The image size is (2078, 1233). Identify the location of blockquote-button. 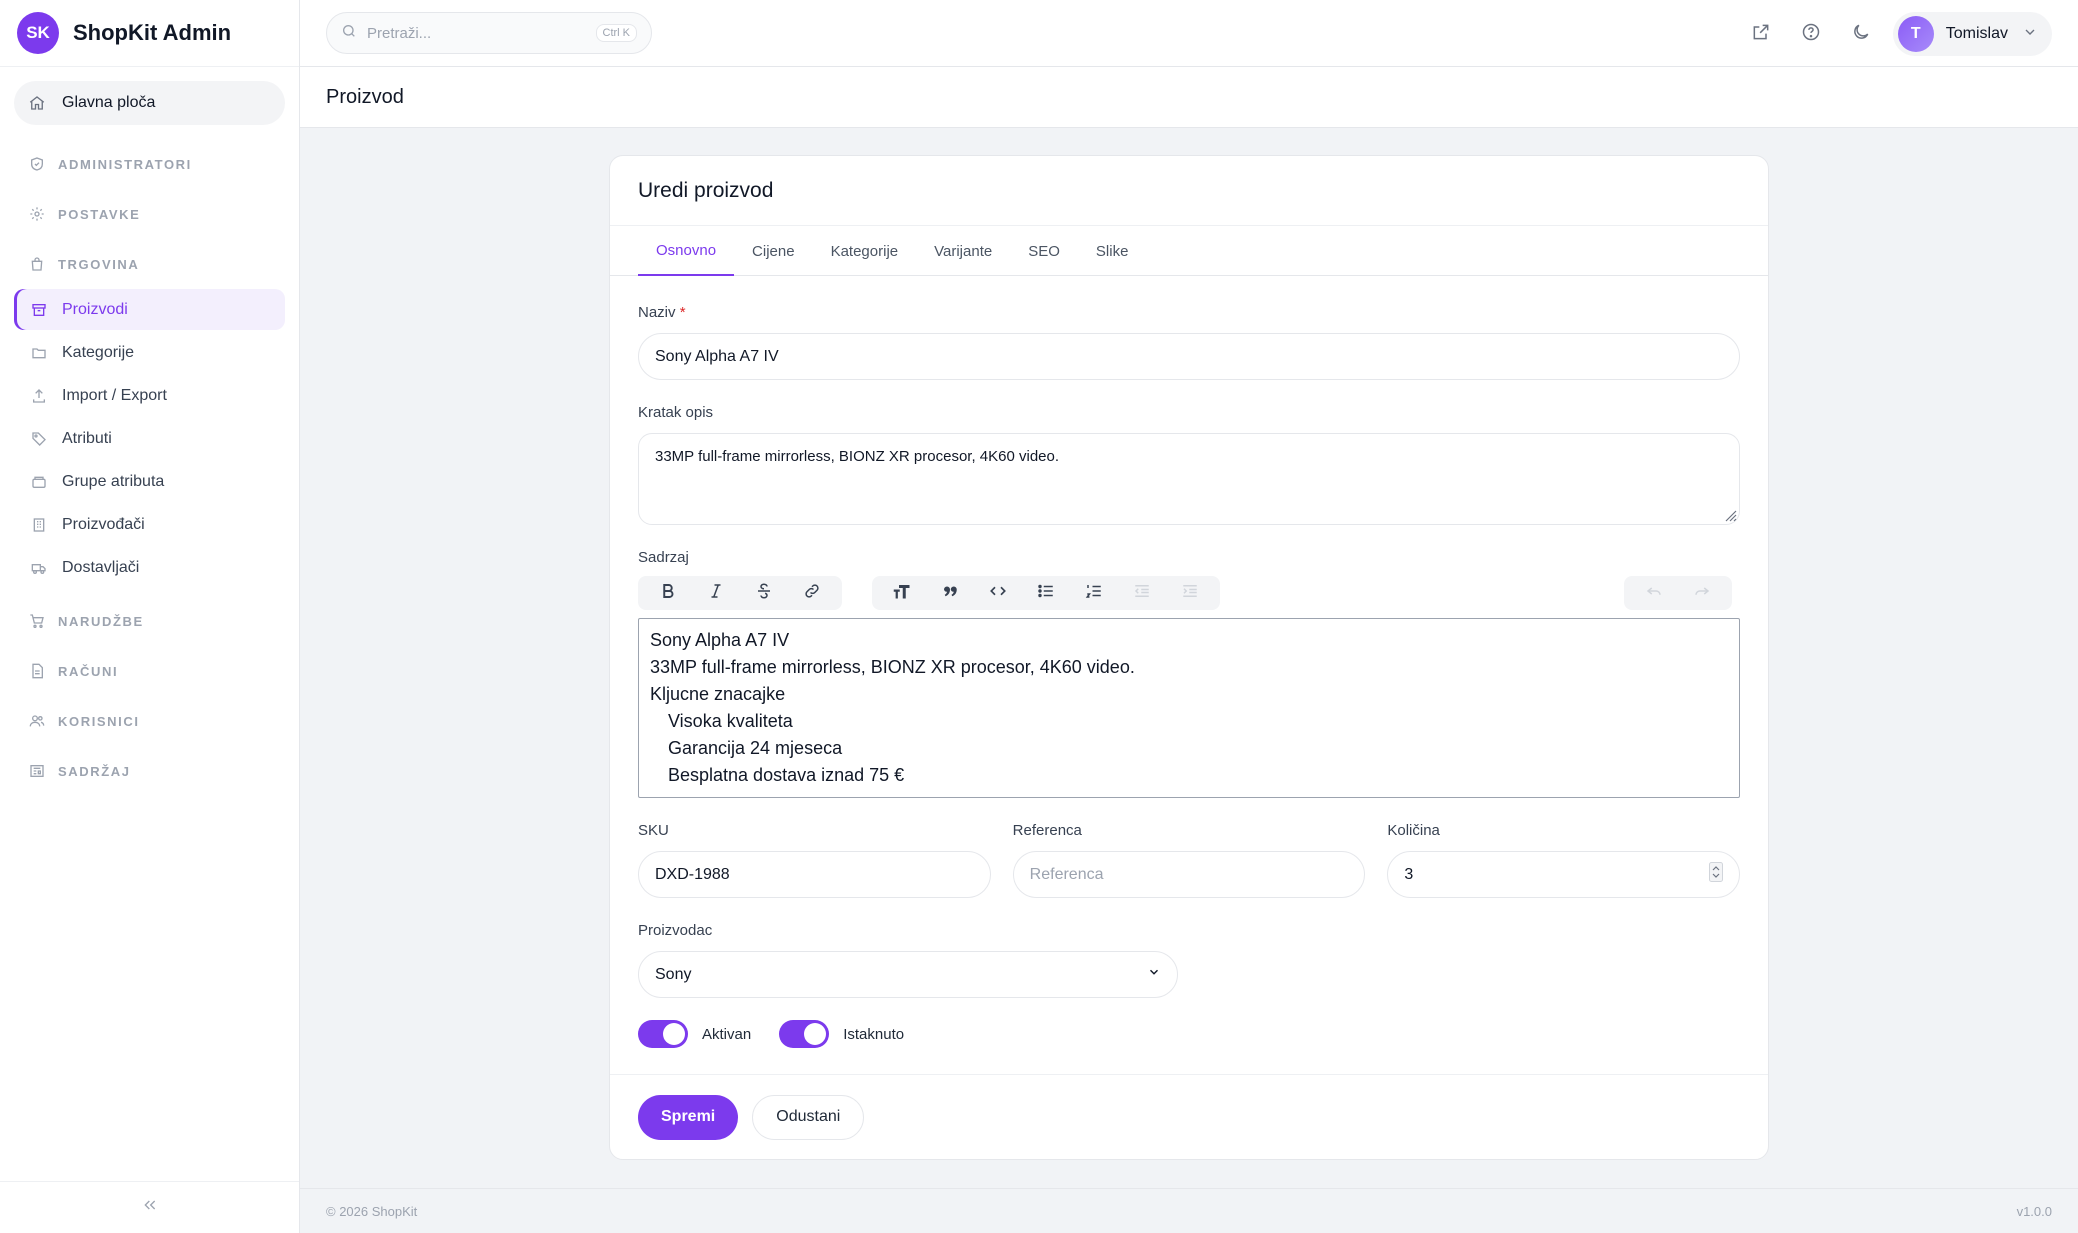
(950, 593).